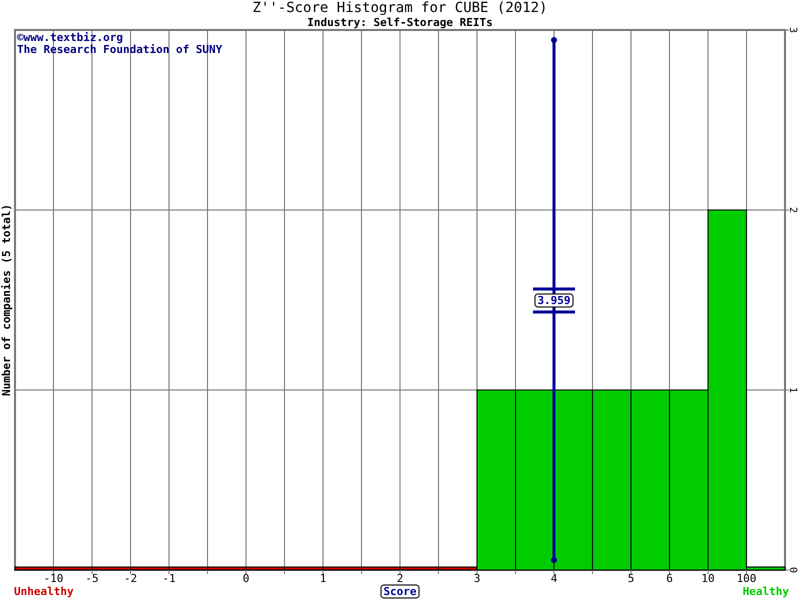 This screenshot has width=800, height=600. I want to click on credit-text: ©www.textbiz.org, so click(70, 37).